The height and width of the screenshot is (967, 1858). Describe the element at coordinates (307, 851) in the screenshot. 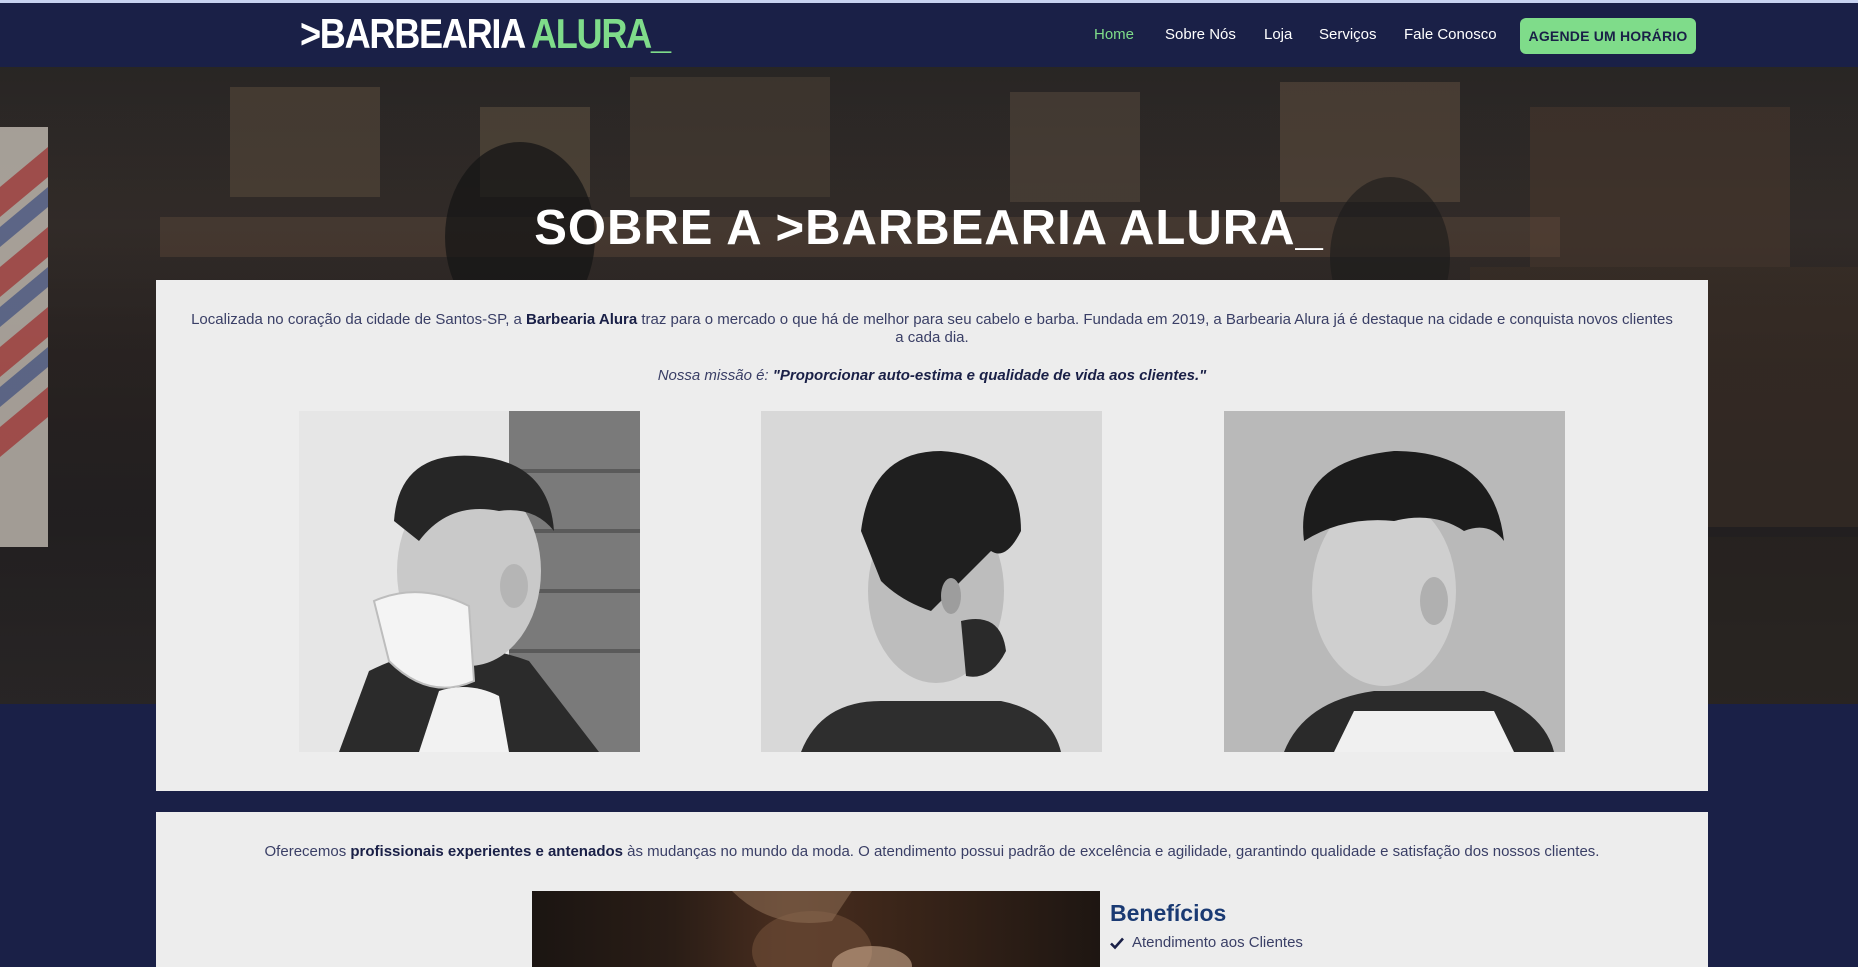

I see `offer-text-start: Oferecemos` at that location.